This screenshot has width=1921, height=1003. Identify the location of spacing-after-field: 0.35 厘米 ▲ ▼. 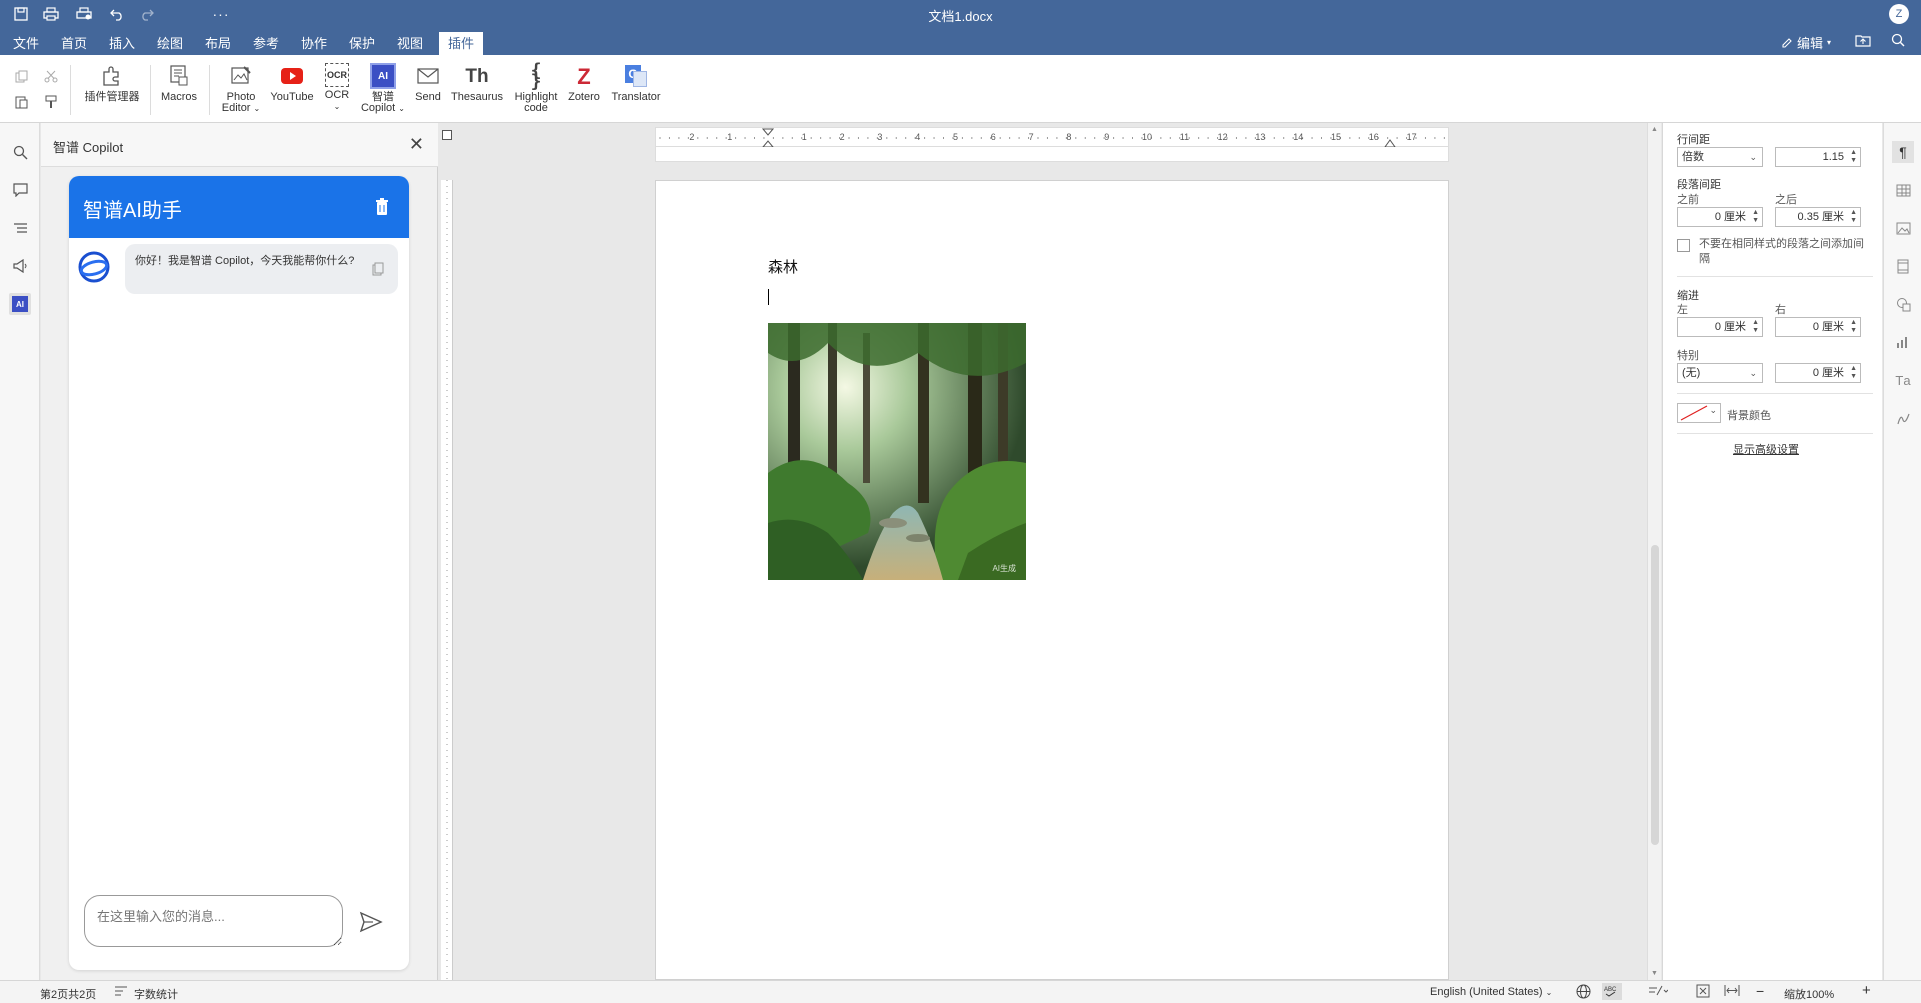
(1818, 217).